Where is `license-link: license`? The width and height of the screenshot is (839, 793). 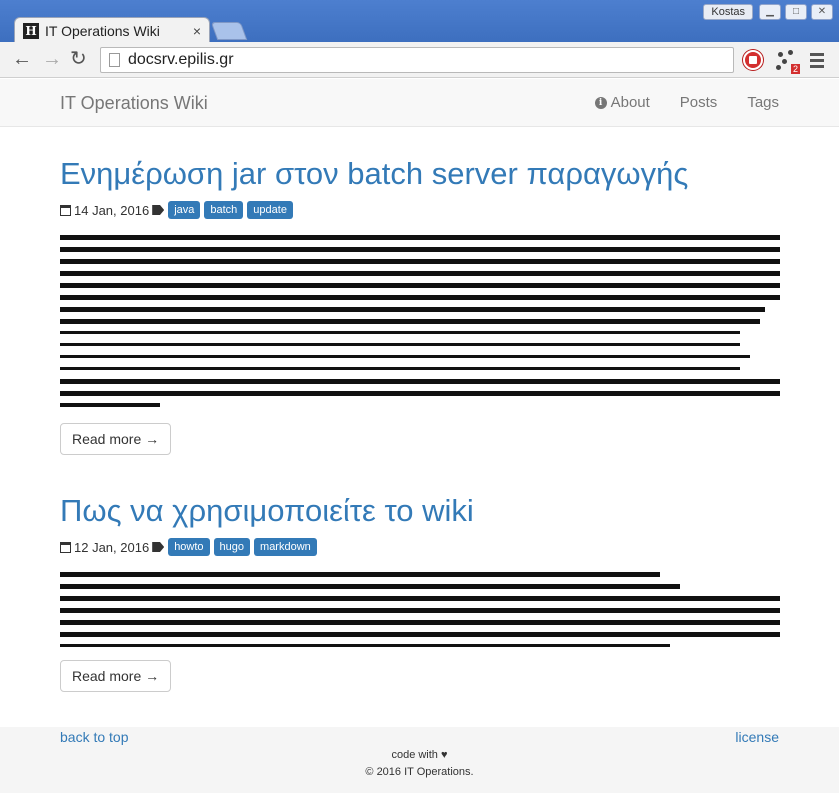
license-link: license is located at coordinates (757, 737).